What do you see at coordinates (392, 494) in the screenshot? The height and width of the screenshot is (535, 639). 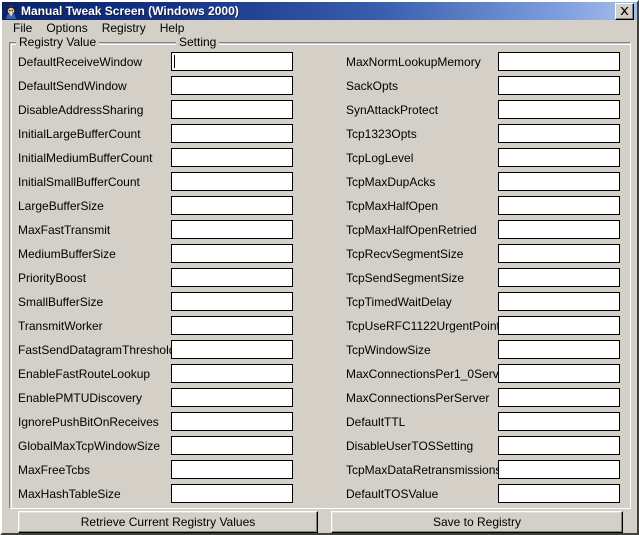 I see `field-label: DefaultTOSValue` at bounding box center [392, 494].